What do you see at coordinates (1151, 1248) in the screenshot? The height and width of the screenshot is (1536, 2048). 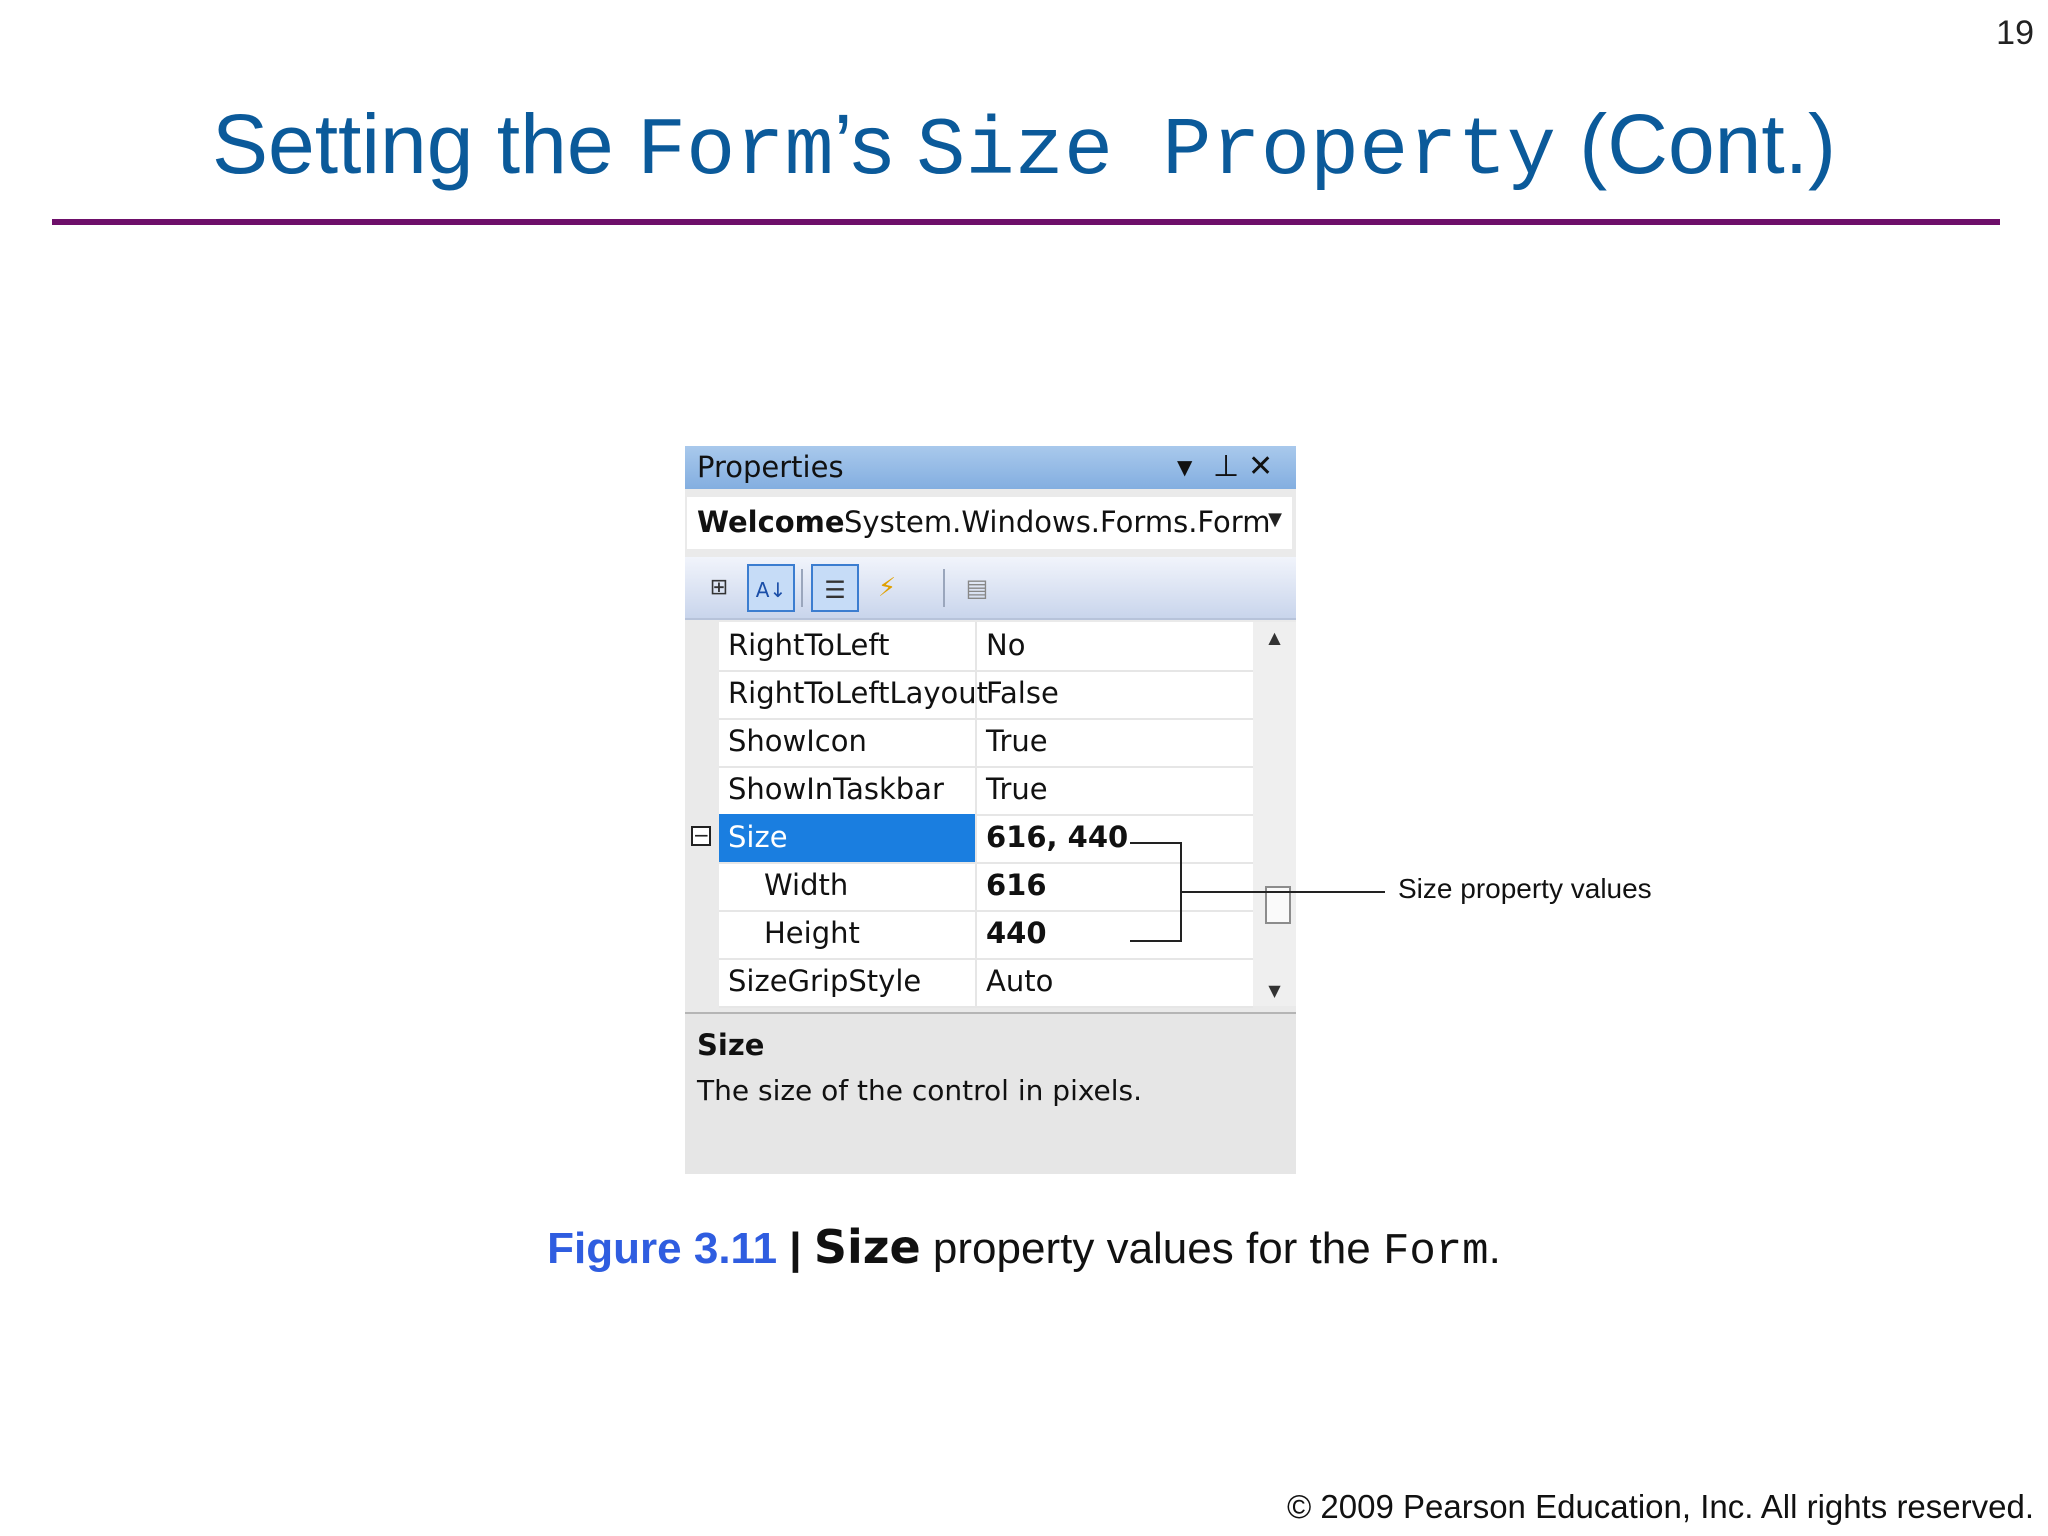 I see `figure-text: property values for the` at bounding box center [1151, 1248].